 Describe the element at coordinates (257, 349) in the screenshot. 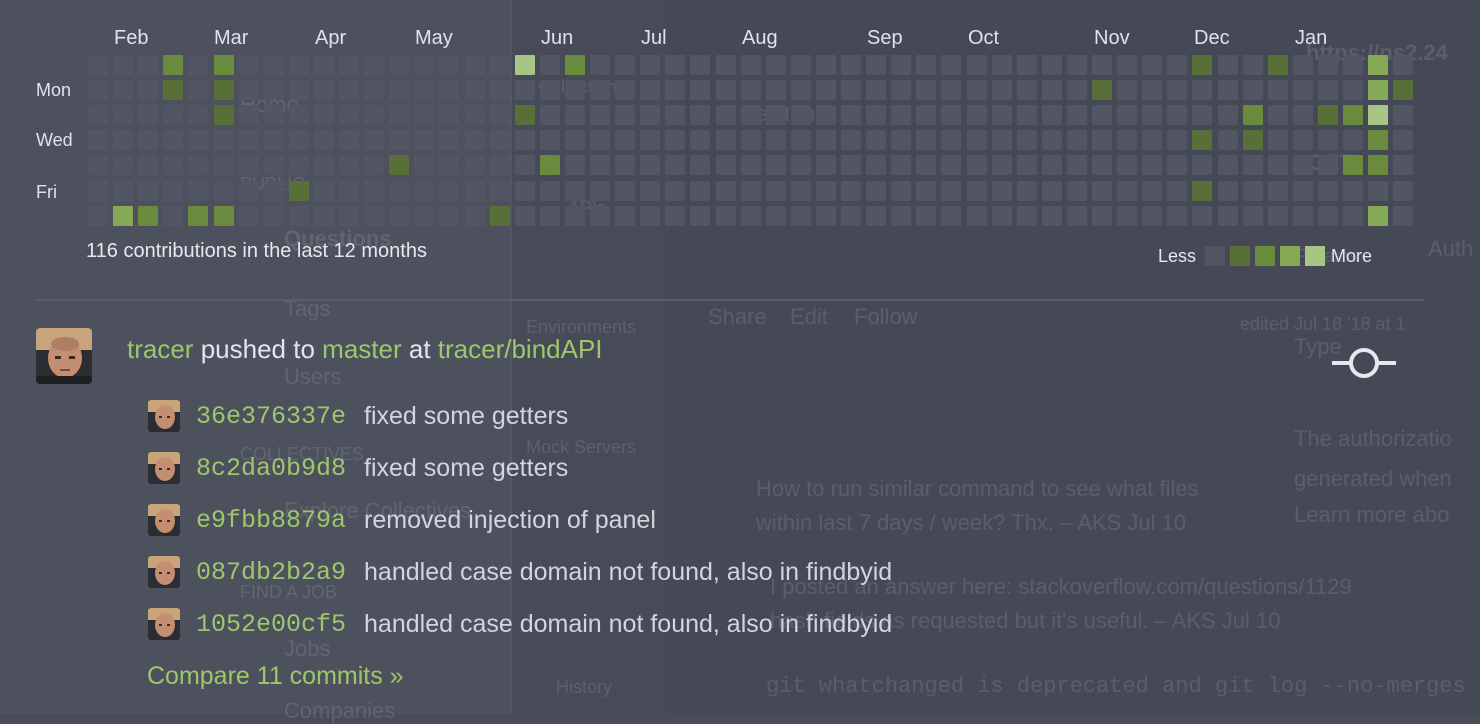

I see `action-text: pushed to` at that location.